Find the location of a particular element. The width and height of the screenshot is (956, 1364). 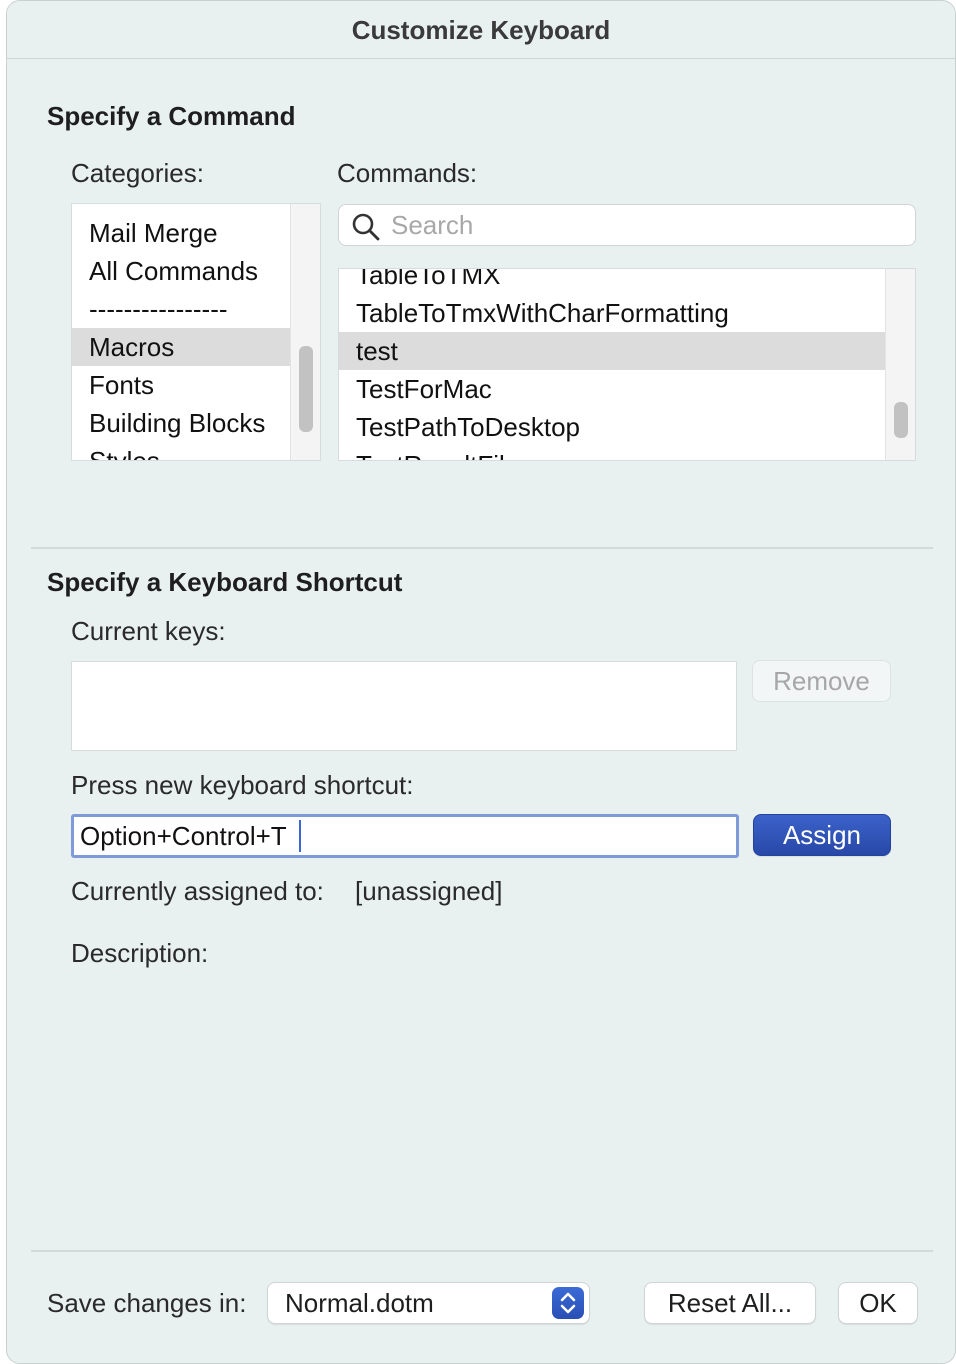

search-input is located at coordinates (641, 225).